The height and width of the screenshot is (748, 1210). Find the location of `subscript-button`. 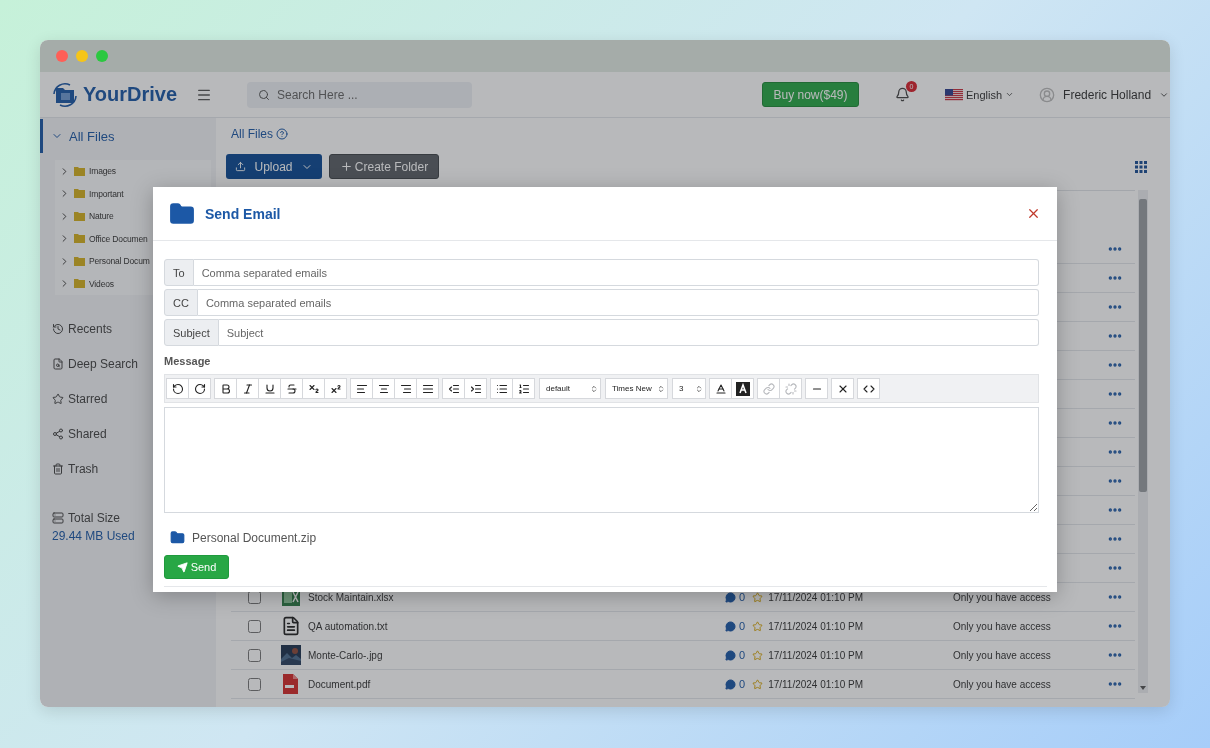

subscript-button is located at coordinates (313, 388).